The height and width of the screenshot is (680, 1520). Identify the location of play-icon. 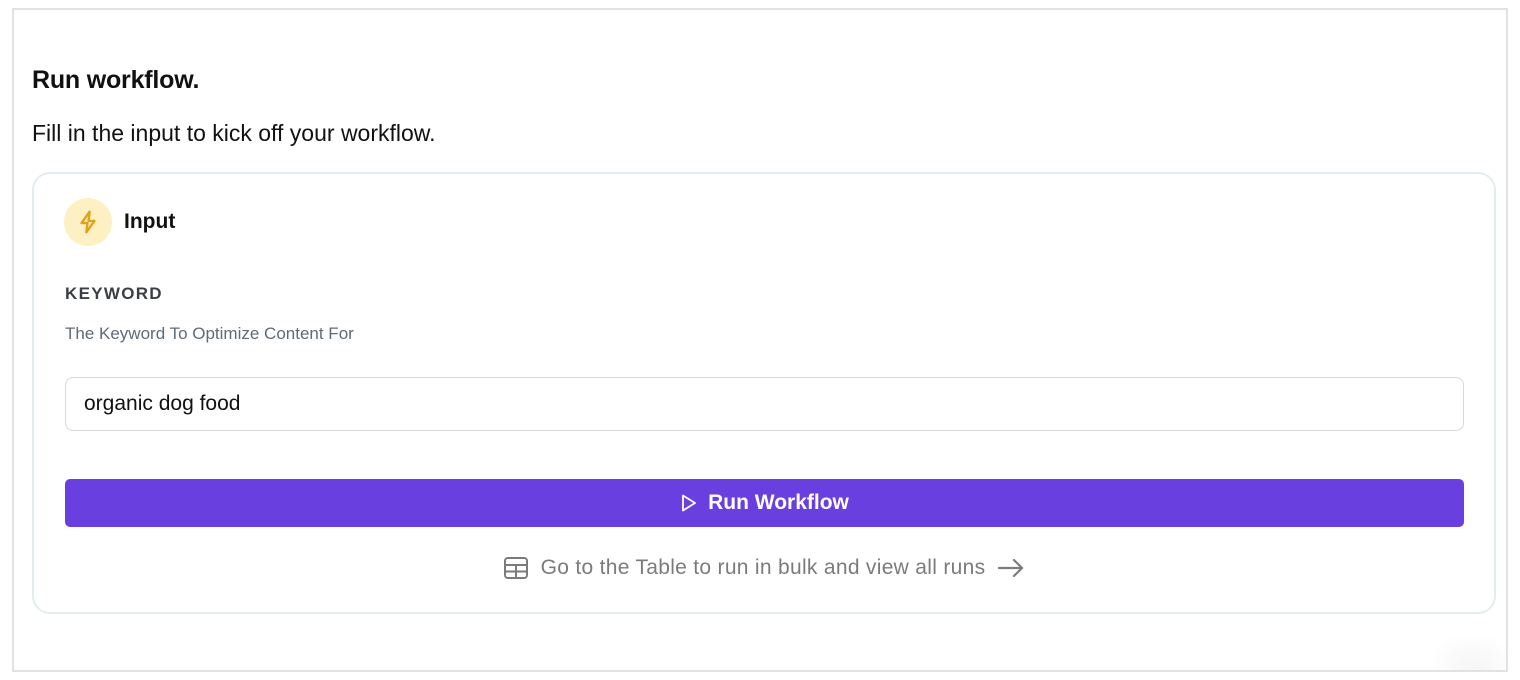
(689, 503).